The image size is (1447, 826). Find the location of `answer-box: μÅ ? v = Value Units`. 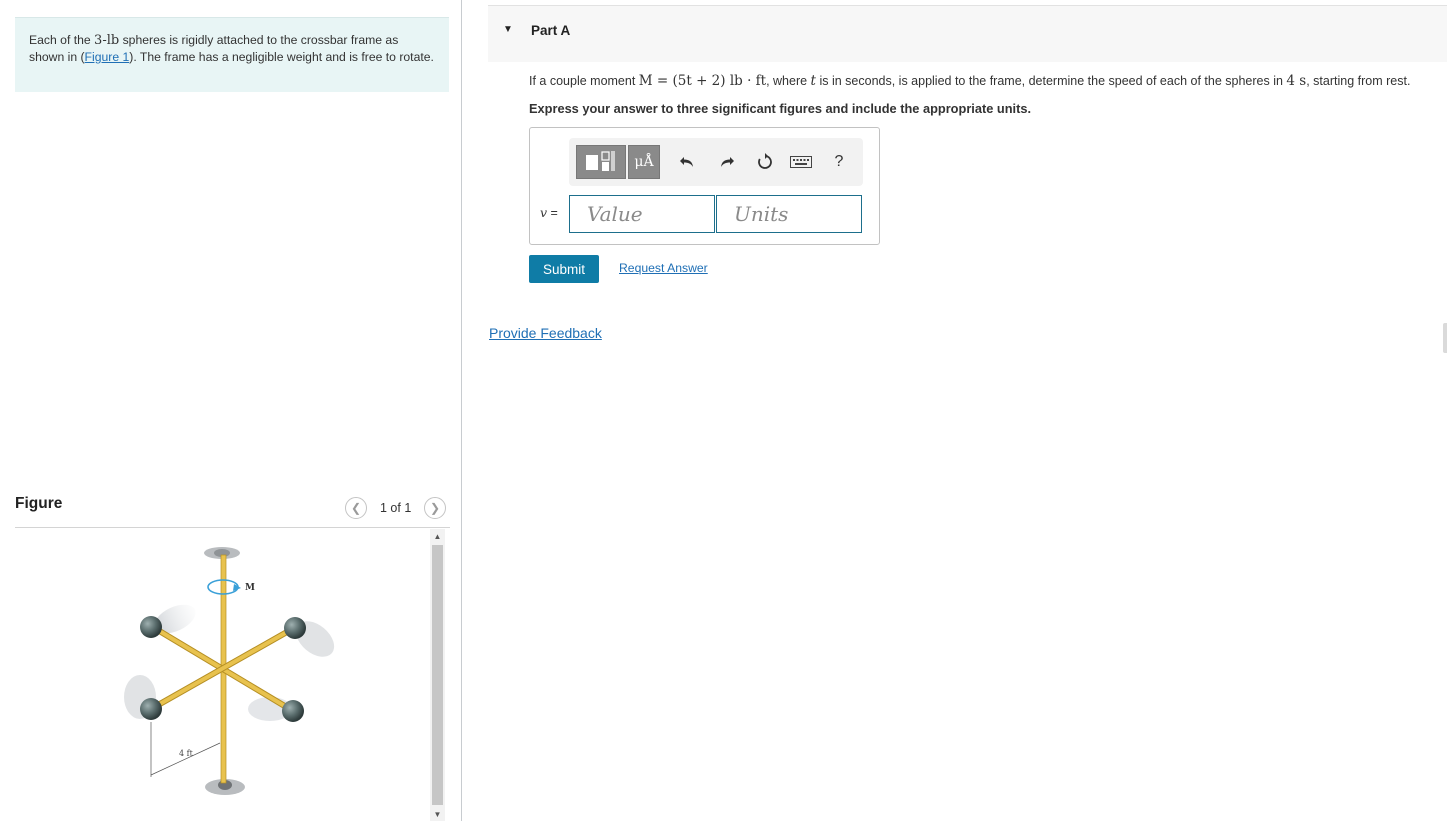

answer-box: μÅ ? v = Value Units is located at coordinates (704, 186).